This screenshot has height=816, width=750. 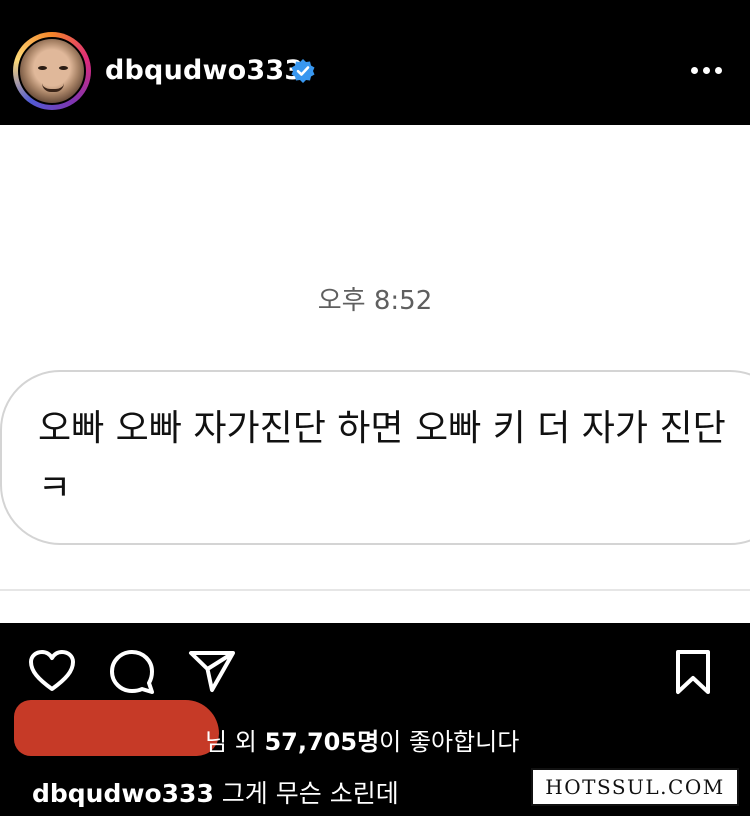 What do you see at coordinates (216, 742) in the screenshot?
I see `likes-name-suffix: 님` at bounding box center [216, 742].